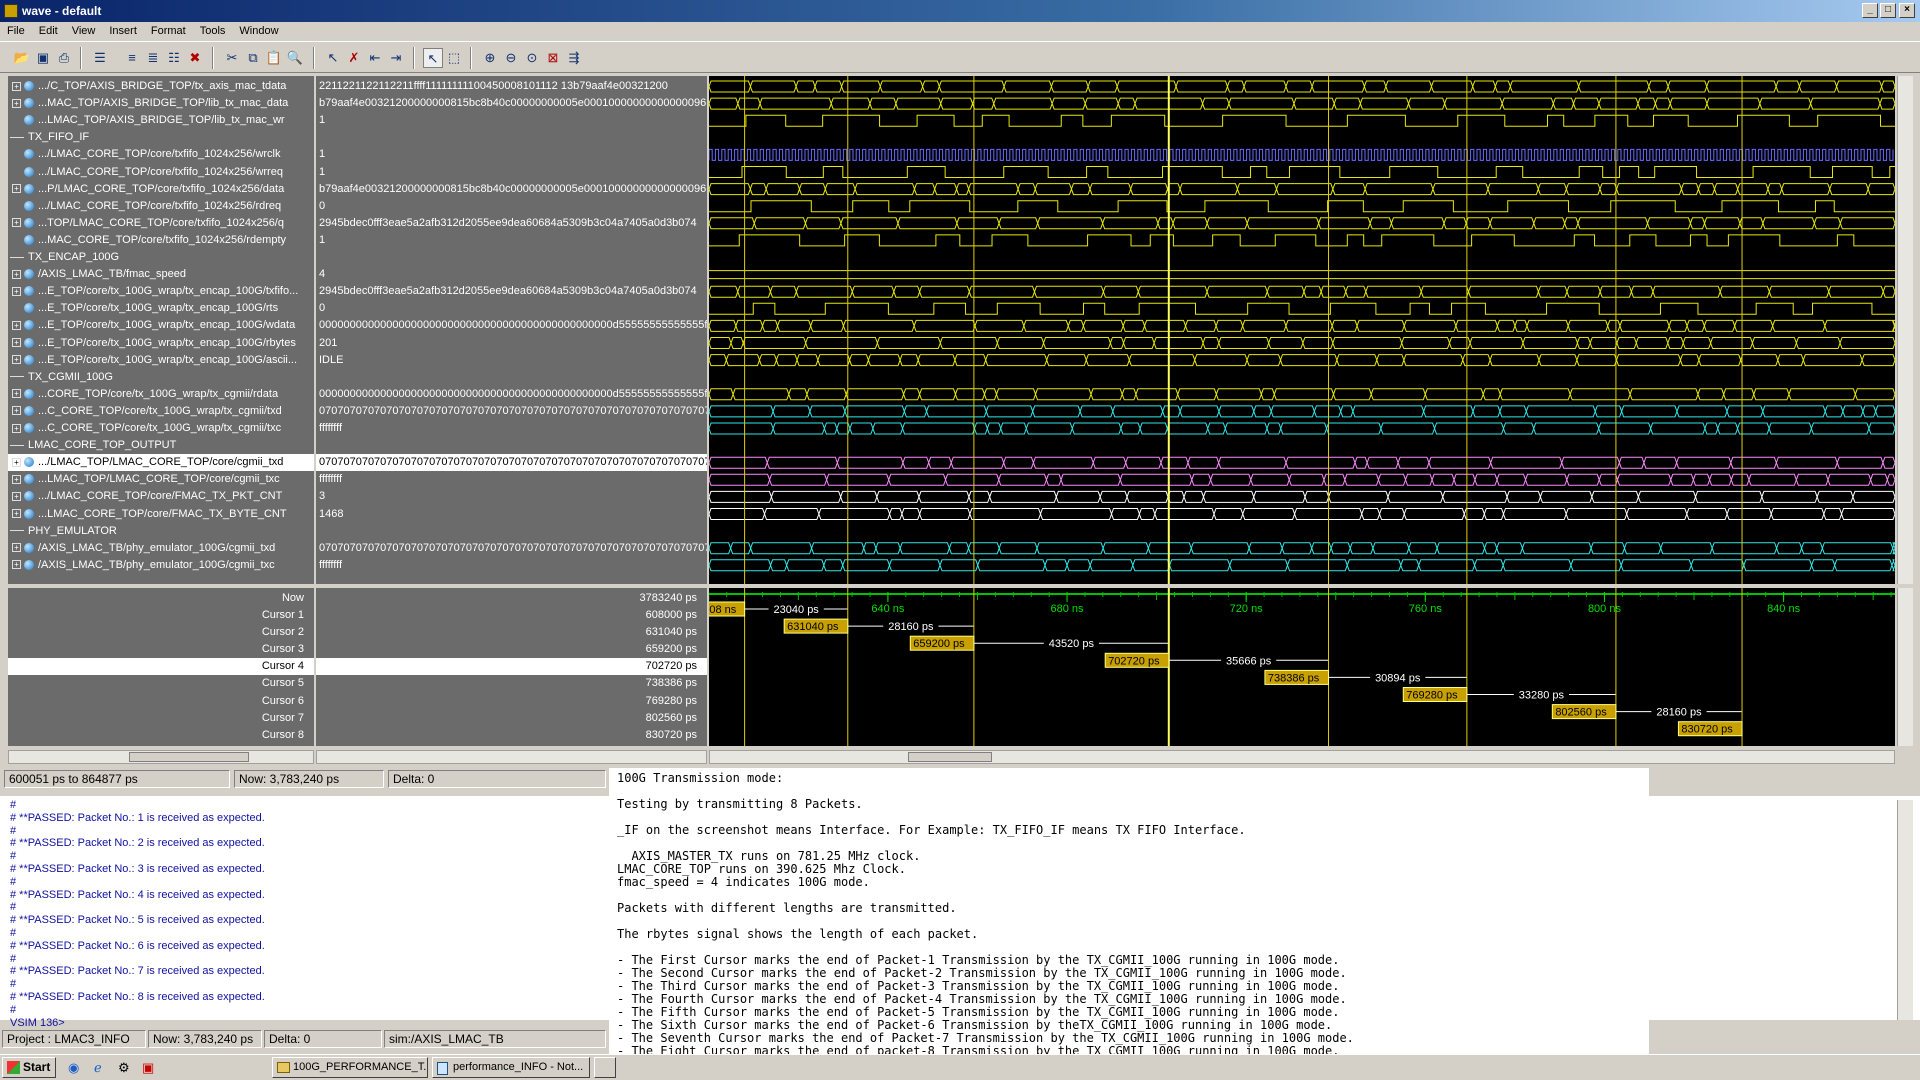 The height and width of the screenshot is (1080, 1920). What do you see at coordinates (168, 31) in the screenshot?
I see `menu-format: Format` at bounding box center [168, 31].